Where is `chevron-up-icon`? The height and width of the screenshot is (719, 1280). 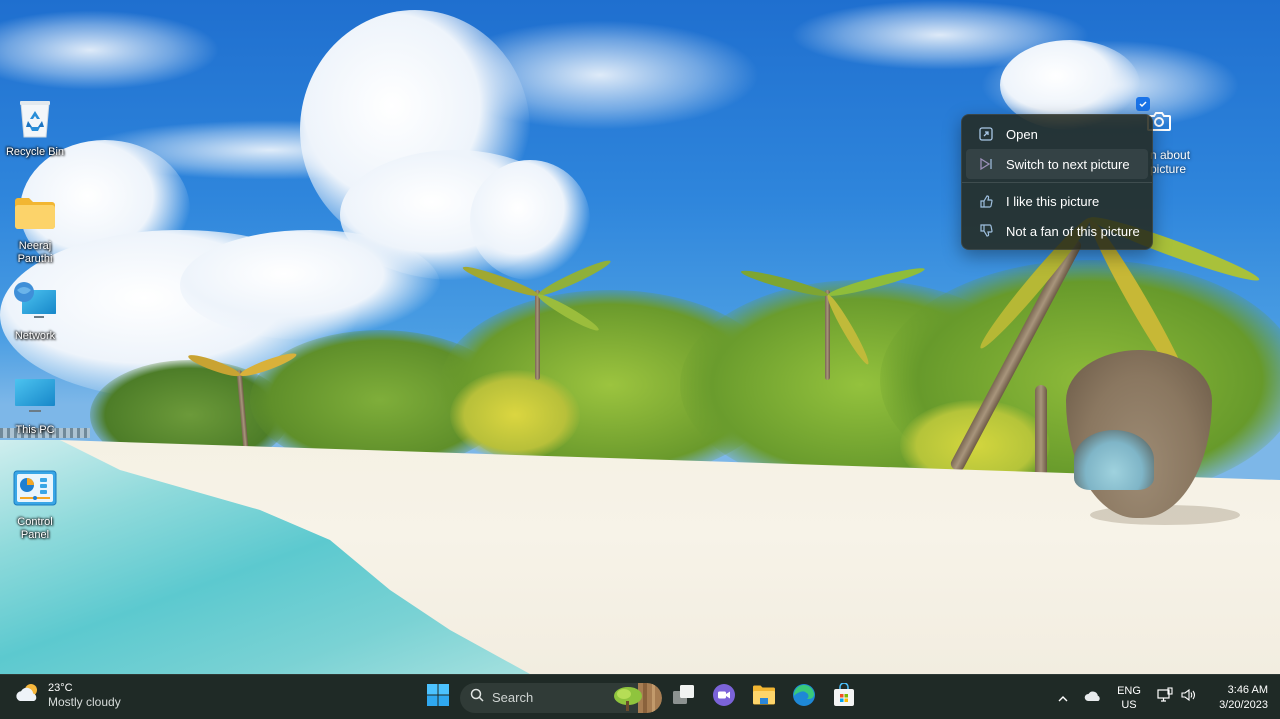
chevron-up-icon is located at coordinates (1063, 698).